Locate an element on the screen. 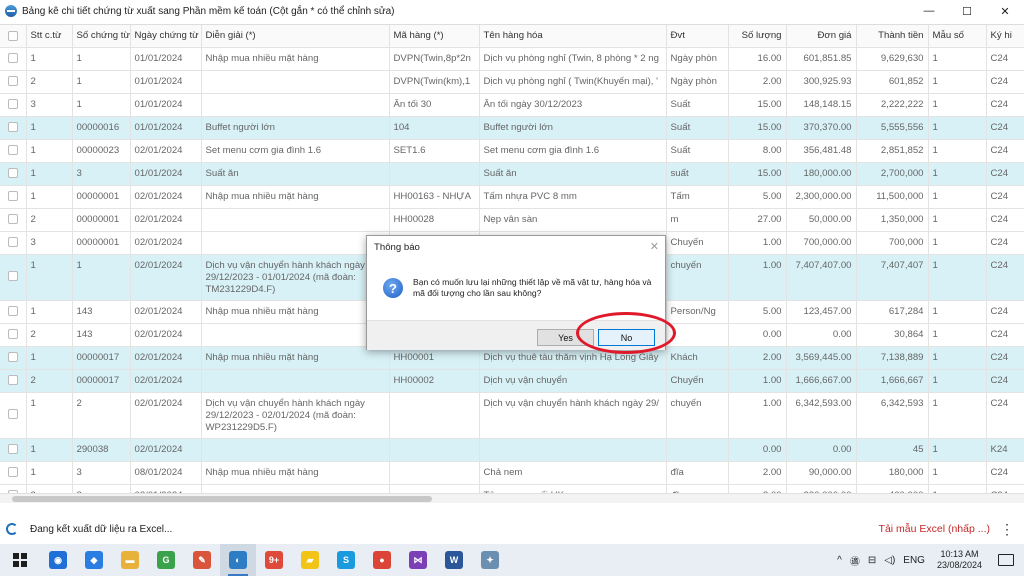 This screenshot has height=576, width=1024. taskbar-app: G is located at coordinates (166, 560).